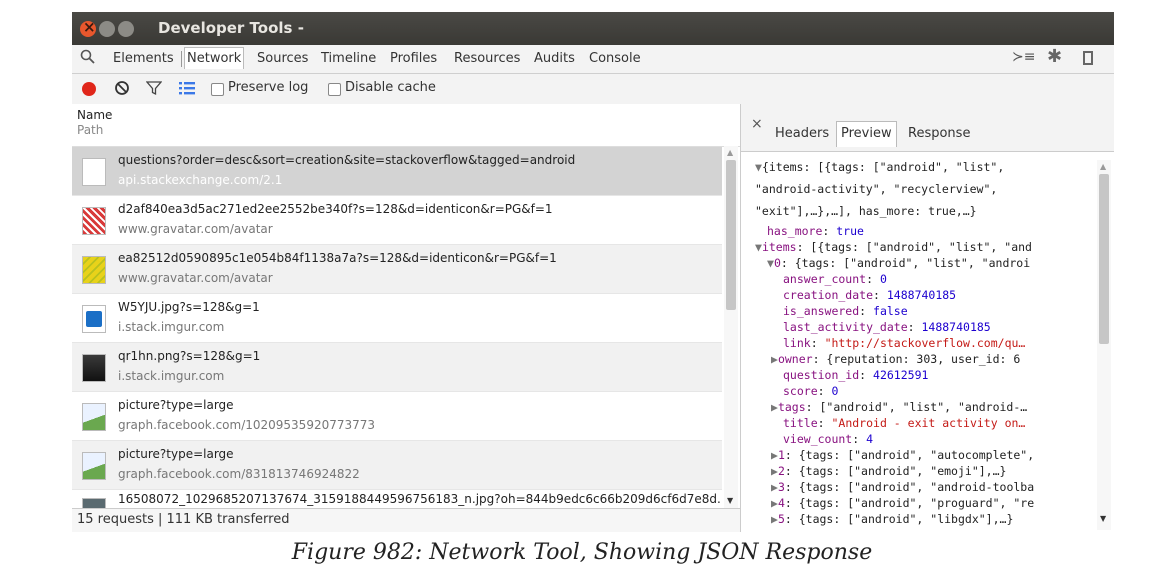  Describe the element at coordinates (397, 367) in the screenshot. I see `request-row: qr1hn.png?s=128&g=1 i.stack.imgur.com` at that location.